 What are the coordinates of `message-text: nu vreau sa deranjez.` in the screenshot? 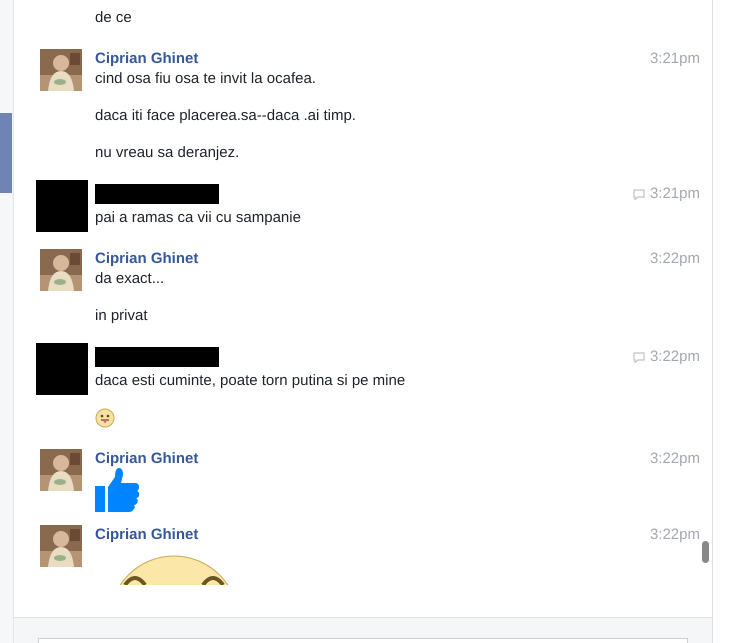 It's located at (167, 152).